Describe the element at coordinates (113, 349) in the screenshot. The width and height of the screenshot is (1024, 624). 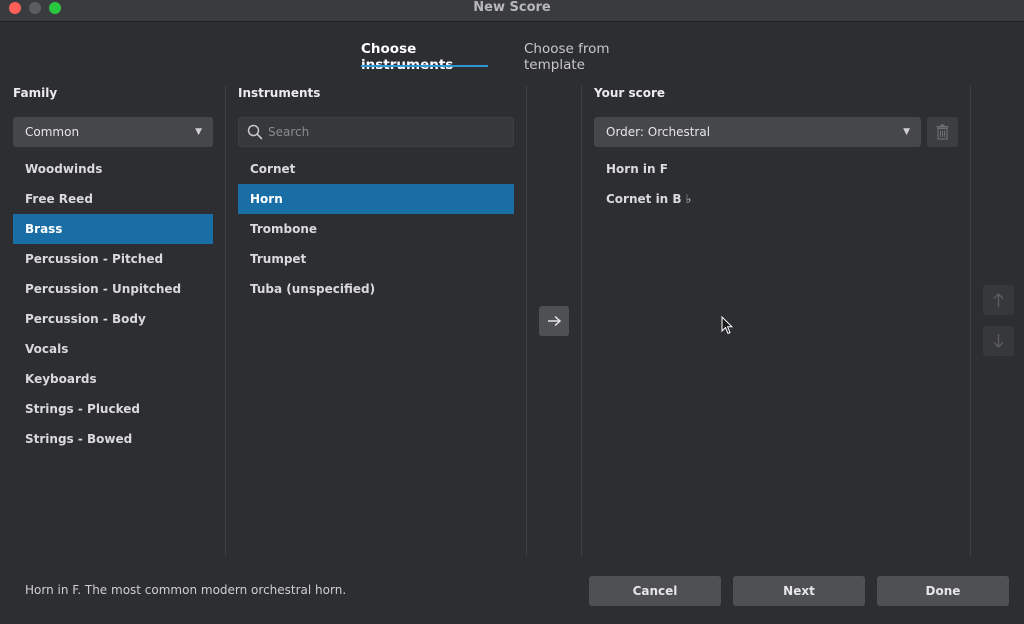
I see `family-item-vocals: Vocals` at that location.